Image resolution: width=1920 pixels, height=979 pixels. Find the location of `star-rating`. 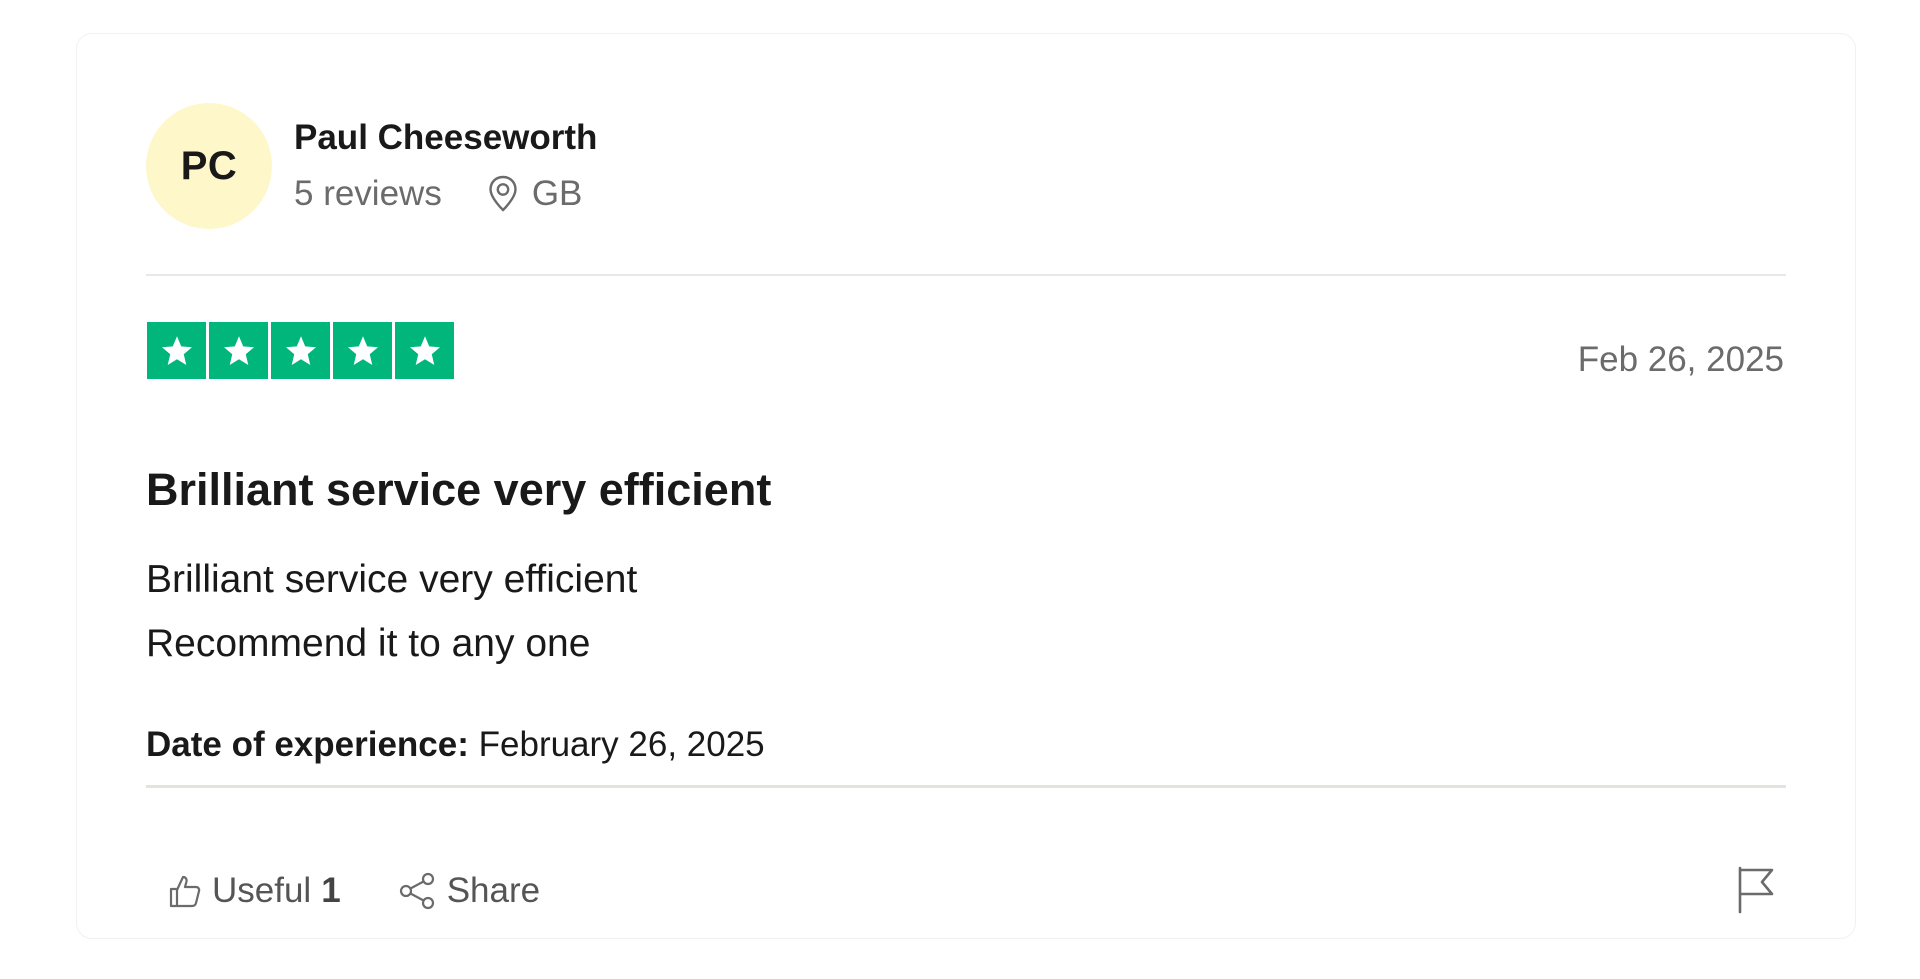

star-rating is located at coordinates (300, 350).